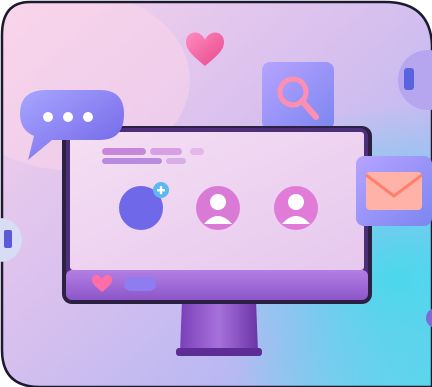 This screenshot has width=432, height=387. I want to click on envelope-icon, so click(394, 191).